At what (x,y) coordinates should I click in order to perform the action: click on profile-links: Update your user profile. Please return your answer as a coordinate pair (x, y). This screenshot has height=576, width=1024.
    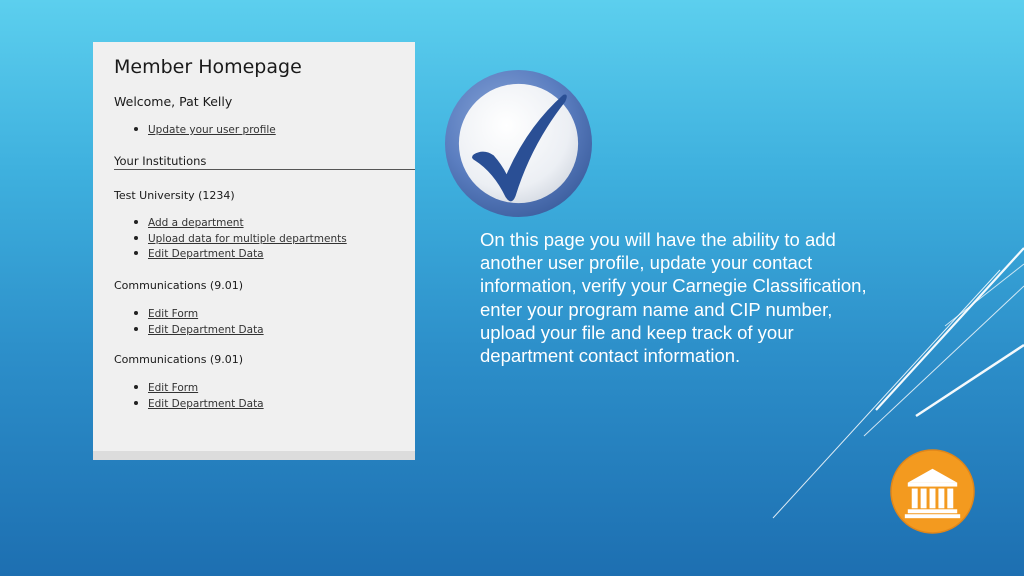
    Looking at the image, I should click on (204, 129).